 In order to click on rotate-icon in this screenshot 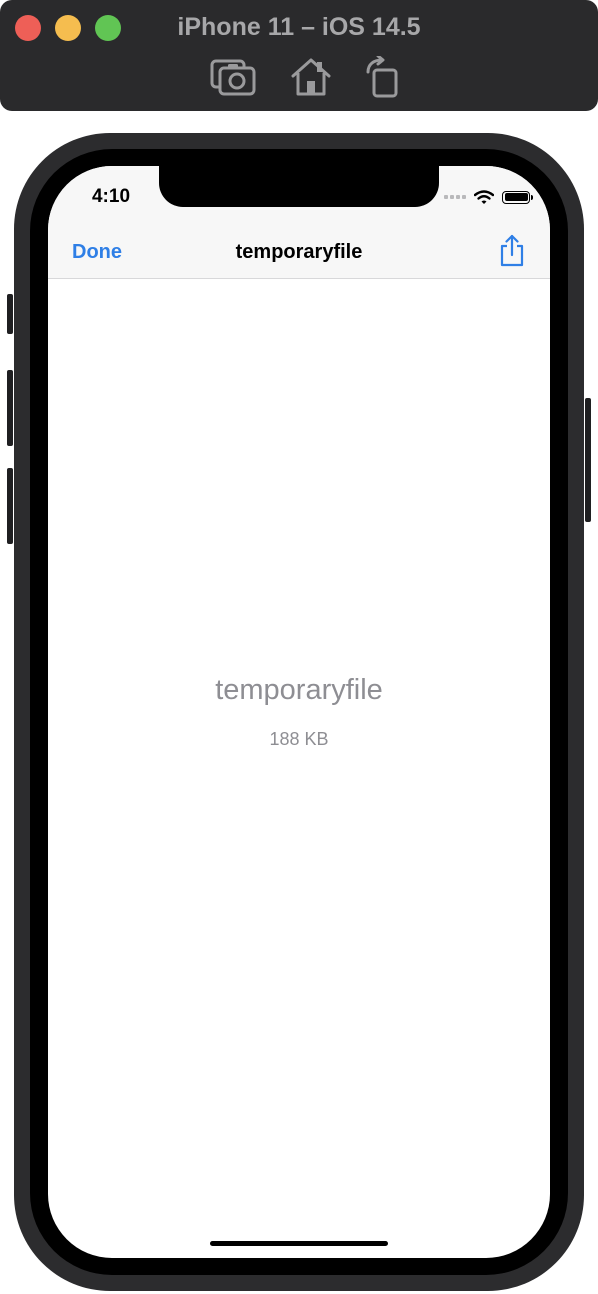, I will do `click(385, 78)`.